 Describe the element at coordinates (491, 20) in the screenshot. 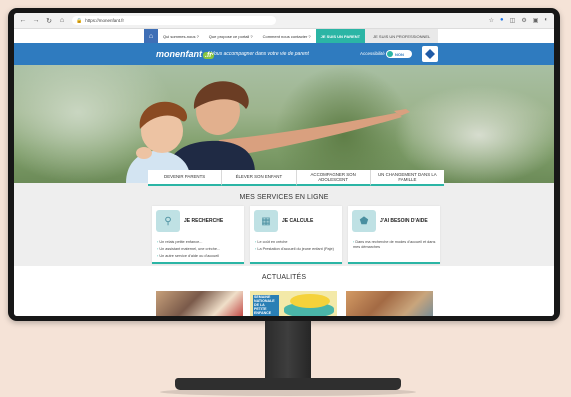

I see `star-icon: ☆` at that location.